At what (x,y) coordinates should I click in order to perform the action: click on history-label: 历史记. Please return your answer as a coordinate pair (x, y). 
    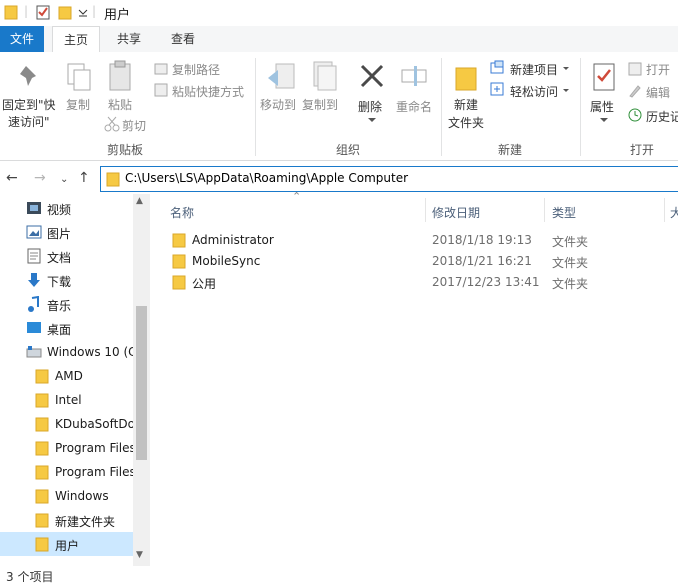
    Looking at the image, I should click on (662, 117).